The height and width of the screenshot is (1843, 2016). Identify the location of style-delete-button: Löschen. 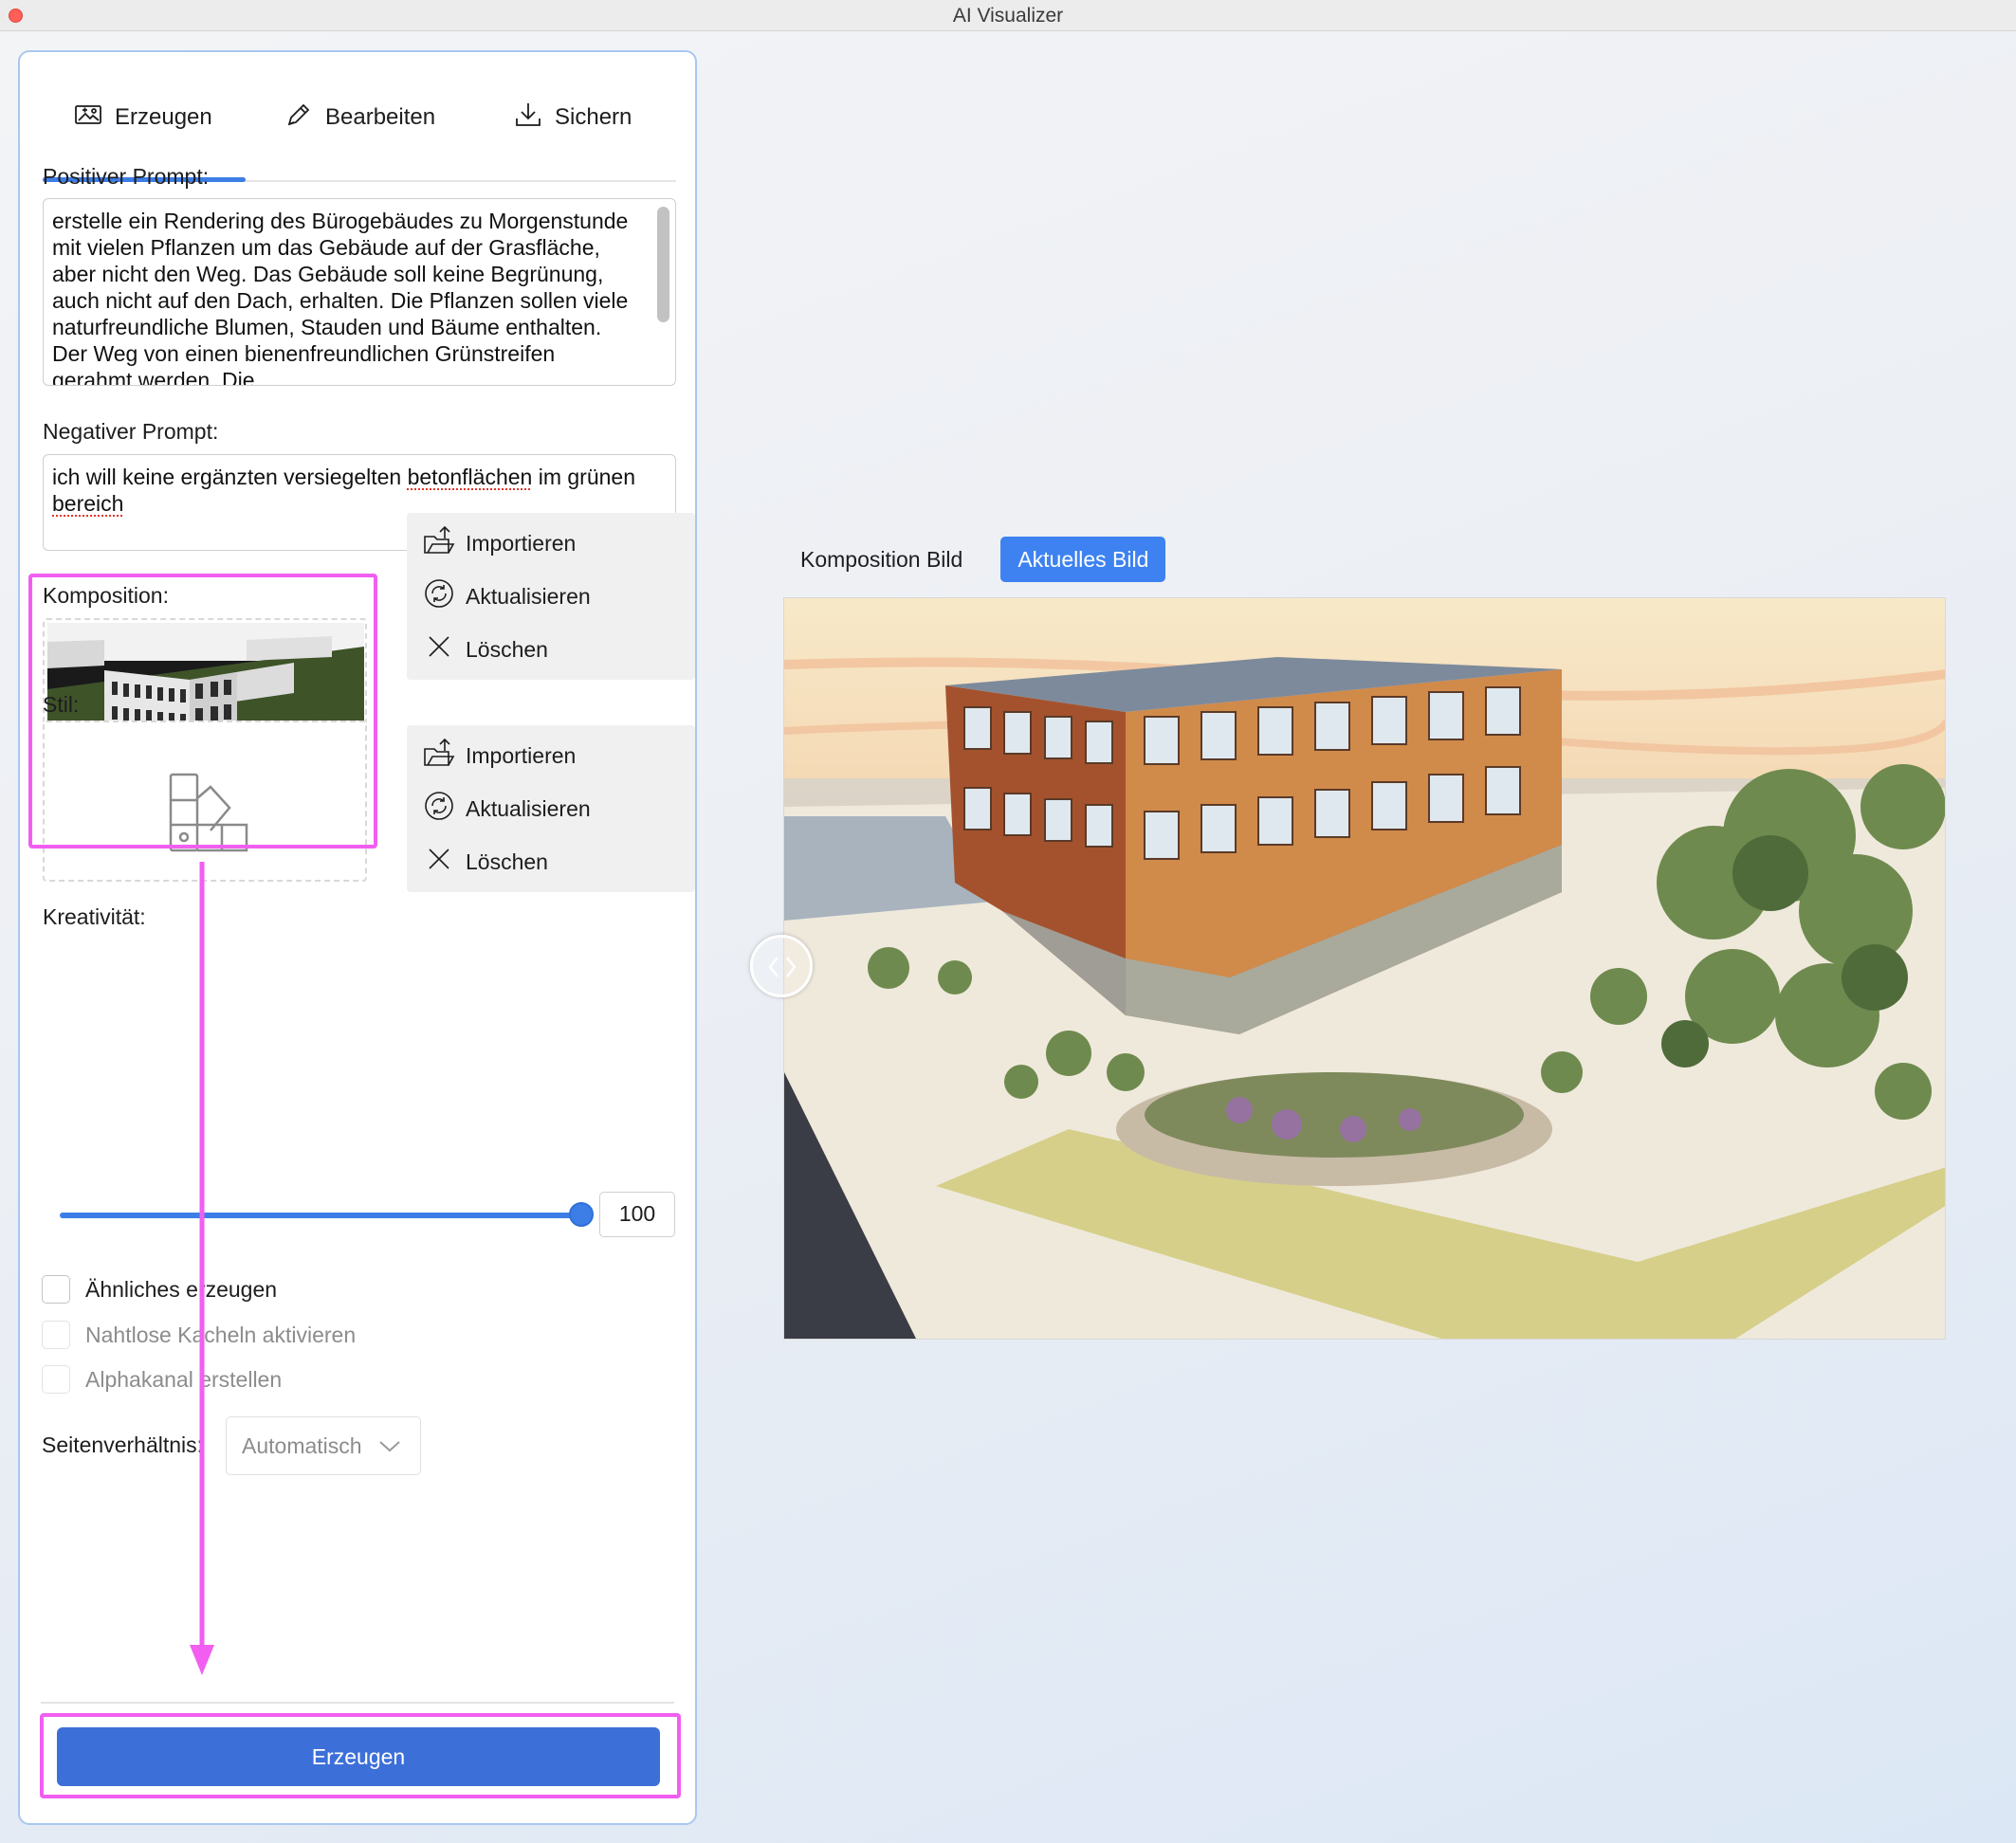
(551, 861).